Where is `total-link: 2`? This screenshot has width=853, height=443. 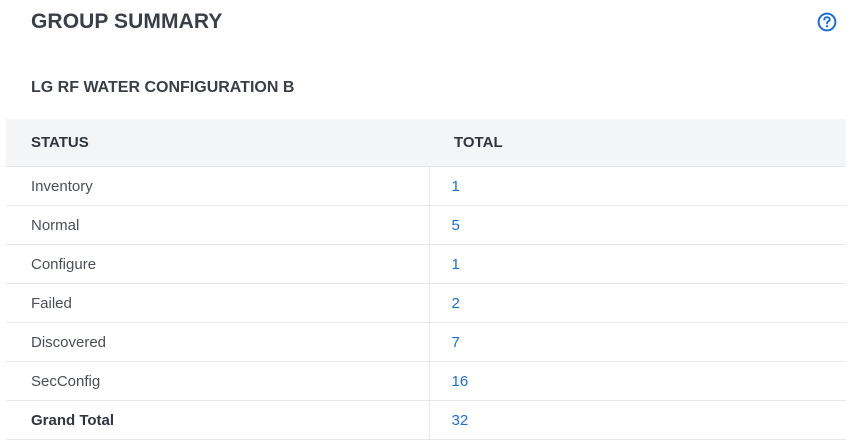 total-link: 2 is located at coordinates (456, 303).